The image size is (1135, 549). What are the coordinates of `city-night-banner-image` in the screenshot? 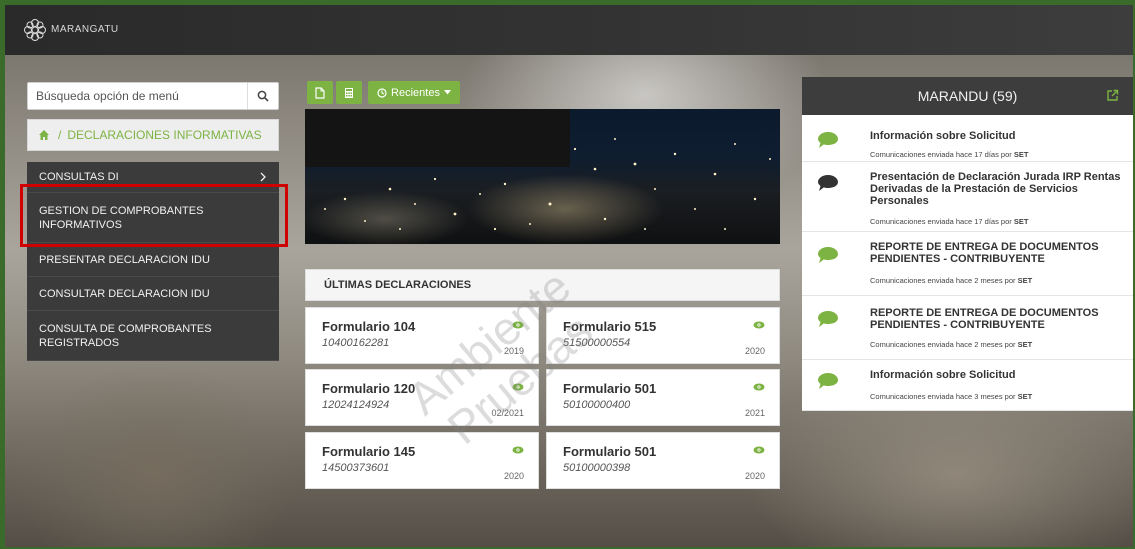 It's located at (542, 176).